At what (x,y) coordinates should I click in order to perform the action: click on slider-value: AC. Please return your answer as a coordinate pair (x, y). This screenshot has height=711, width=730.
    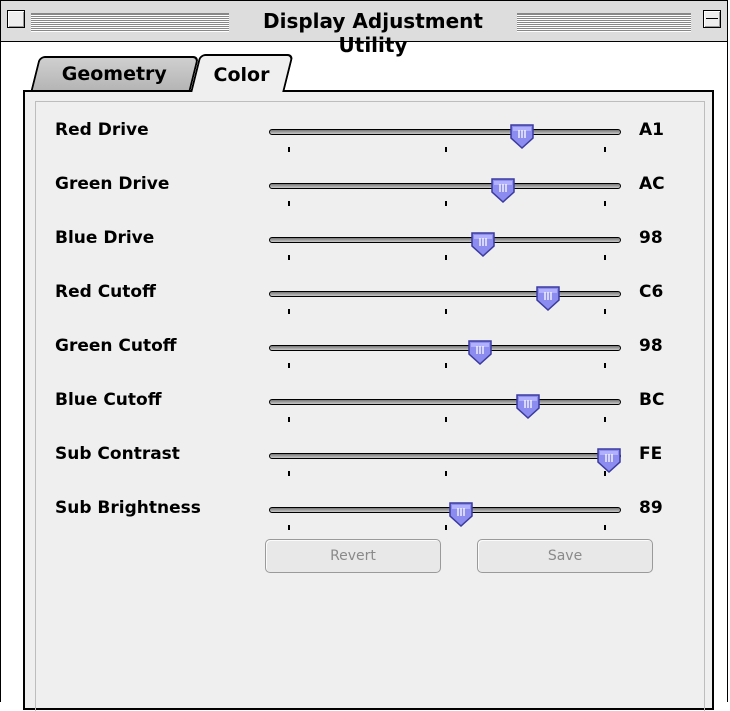
    Looking at the image, I should click on (652, 184).